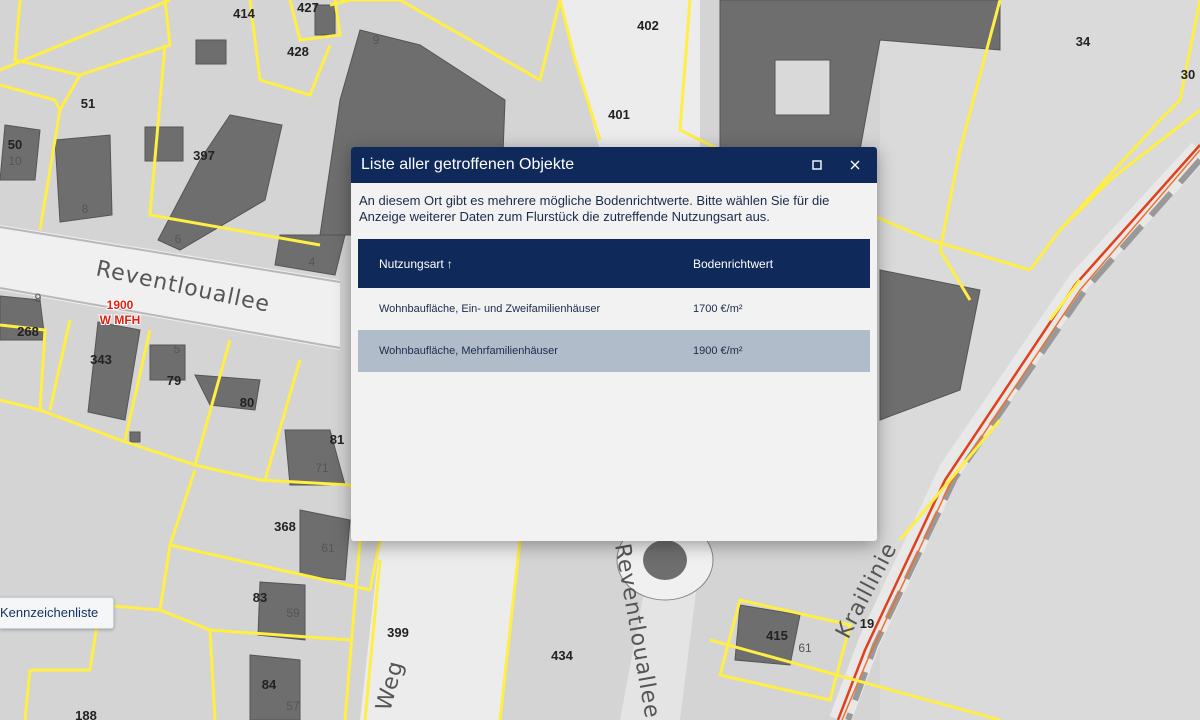  What do you see at coordinates (120, 320) in the screenshot?
I see `land-value-type: W MFH` at bounding box center [120, 320].